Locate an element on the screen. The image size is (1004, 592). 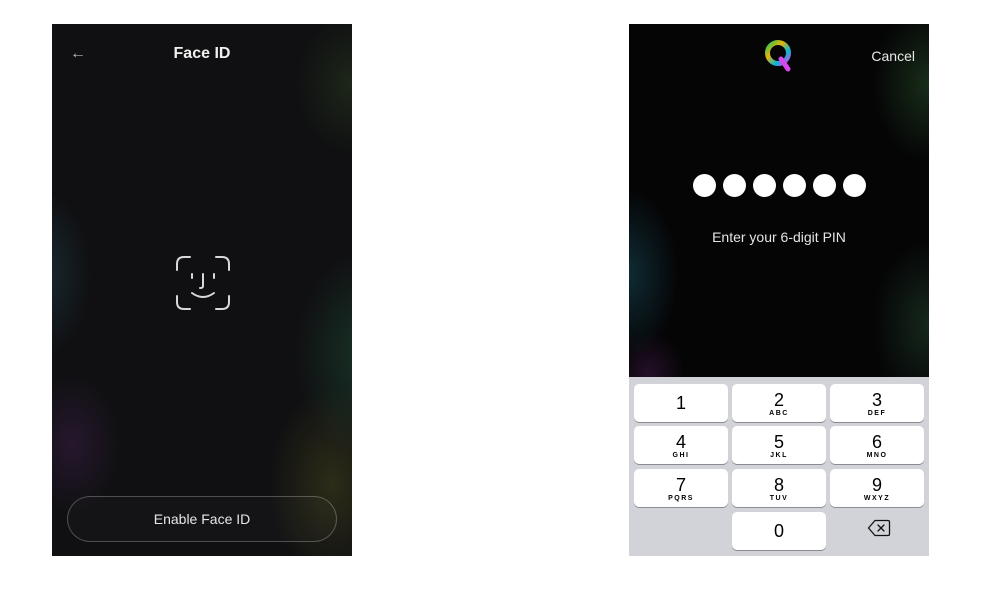
cancel-button: Cancel is located at coordinates (893, 56).